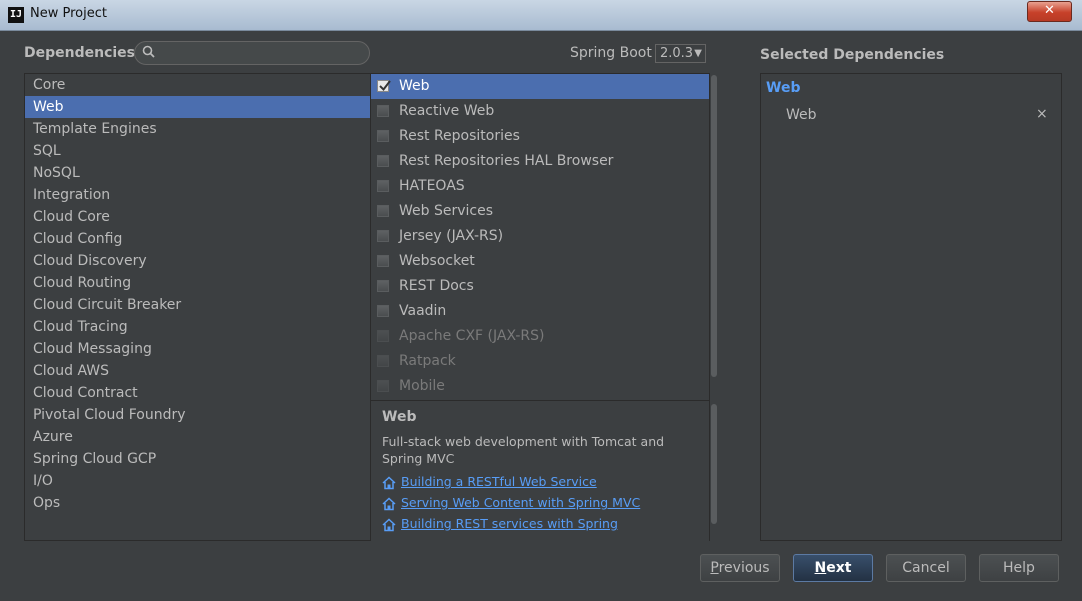 This screenshot has height=601, width=1082. What do you see at coordinates (197, 107) in the screenshot?
I see `category-item: Web` at bounding box center [197, 107].